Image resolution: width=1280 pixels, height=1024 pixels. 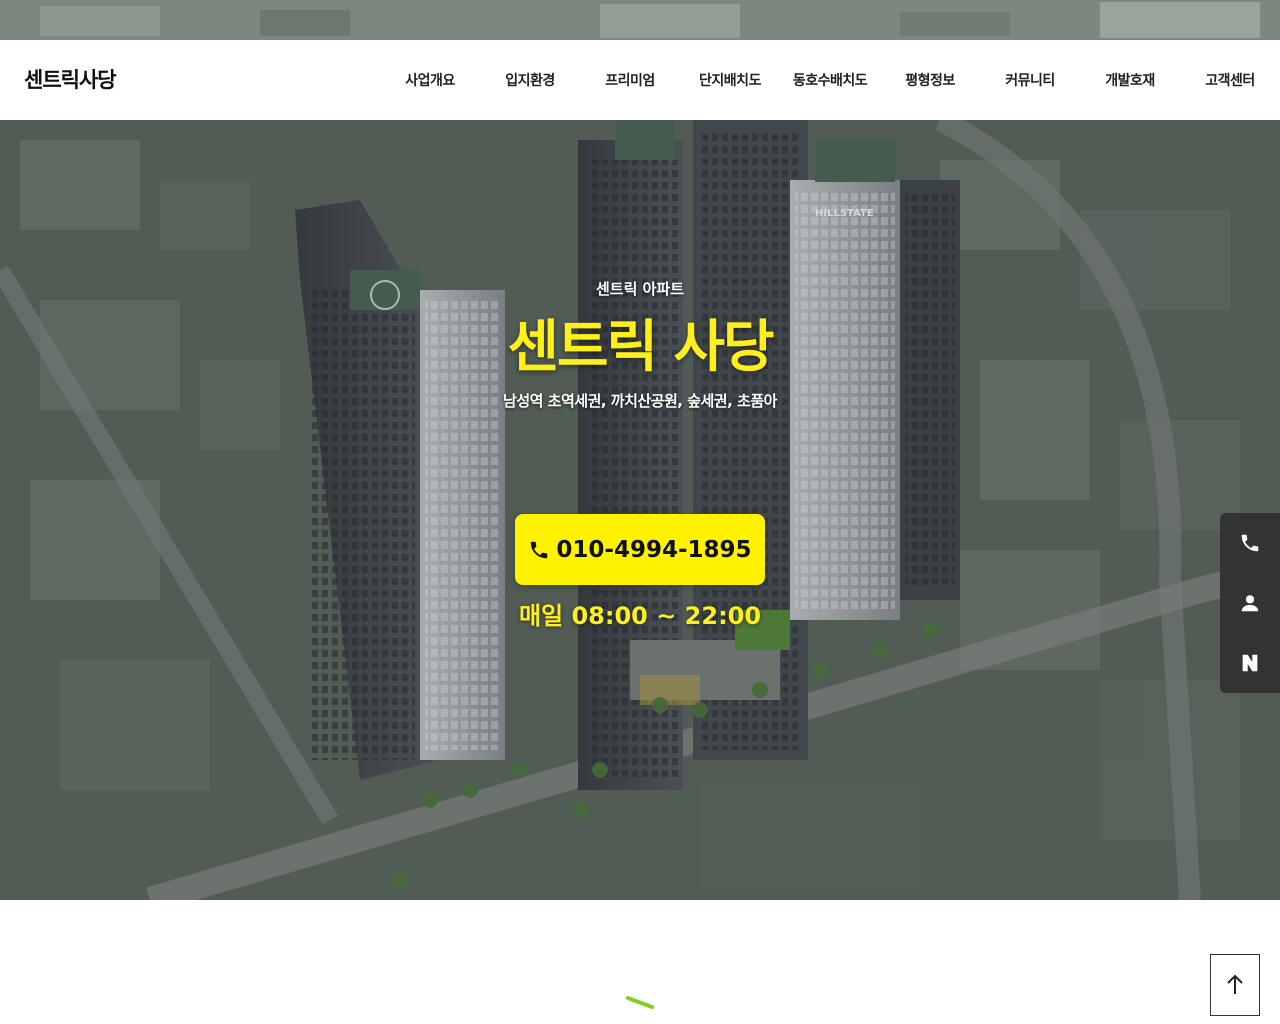 I want to click on top-hero-strip, so click(x=640, y=20).